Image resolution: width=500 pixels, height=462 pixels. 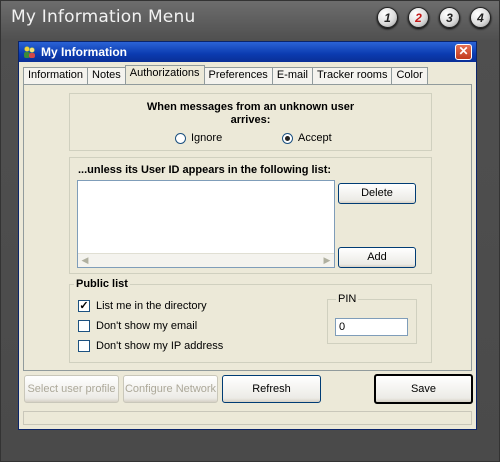 I want to click on step-4-button: 4, so click(x=480, y=17).